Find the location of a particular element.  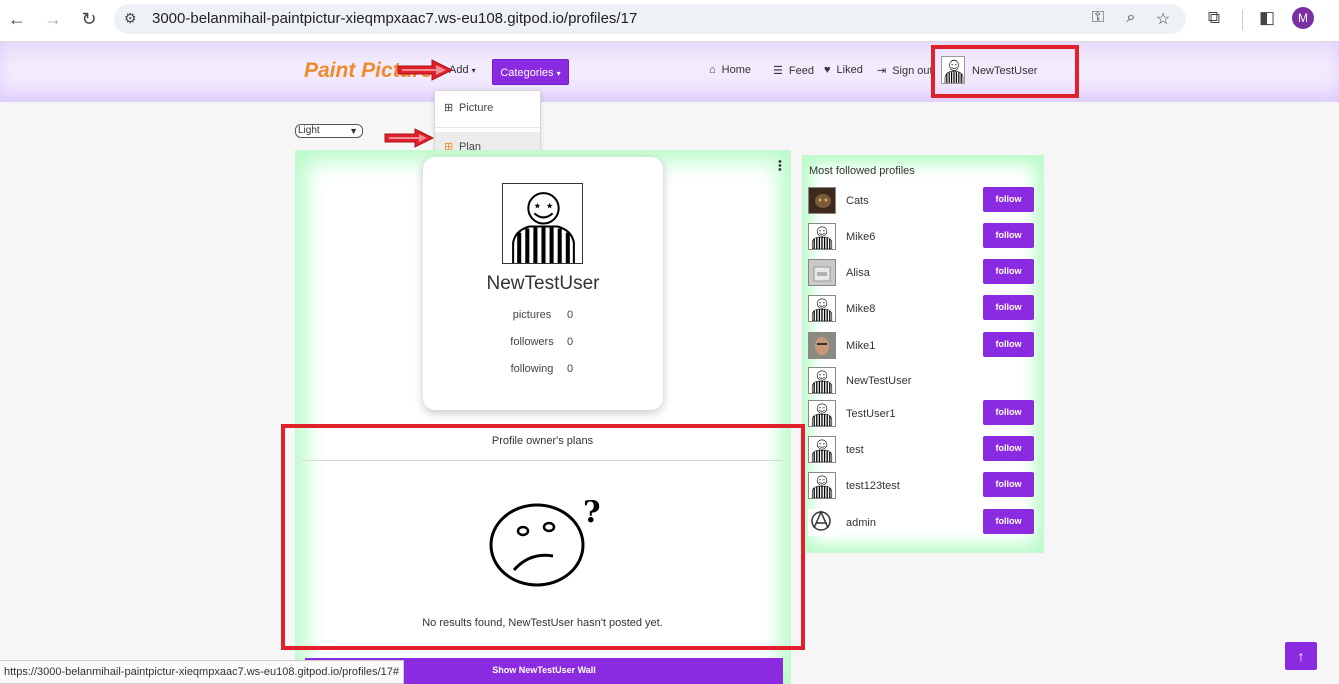

profile-name-link: TestUser1 is located at coordinates (871, 414).